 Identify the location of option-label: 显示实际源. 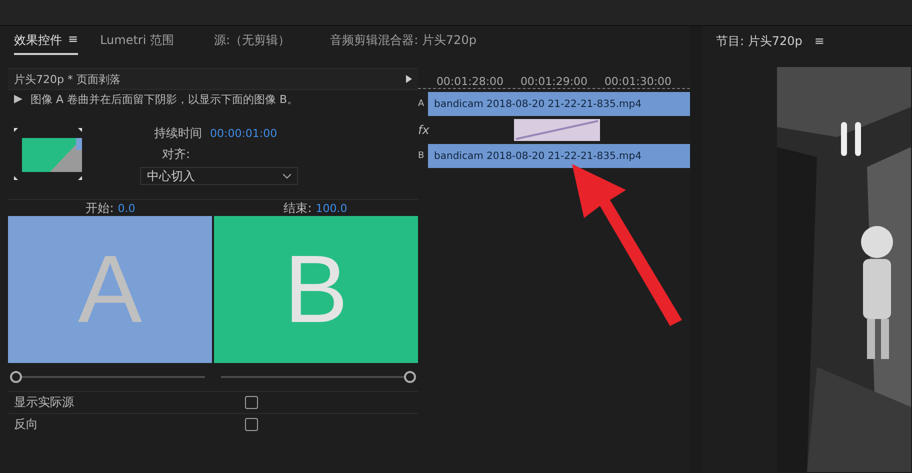
(44, 402).